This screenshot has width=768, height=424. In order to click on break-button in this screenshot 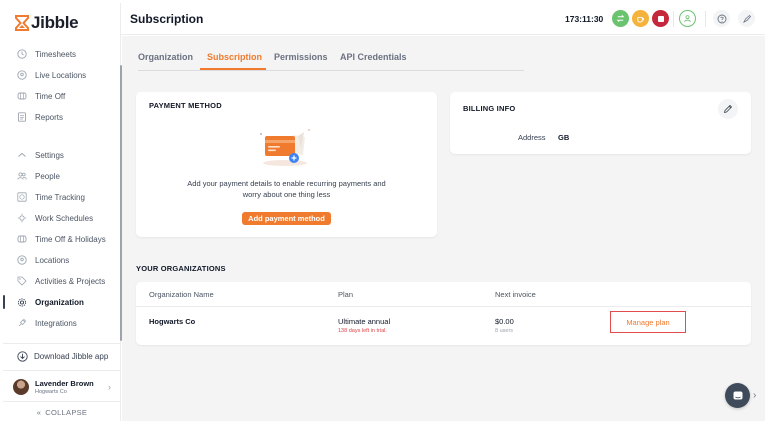, I will do `click(640, 18)`.